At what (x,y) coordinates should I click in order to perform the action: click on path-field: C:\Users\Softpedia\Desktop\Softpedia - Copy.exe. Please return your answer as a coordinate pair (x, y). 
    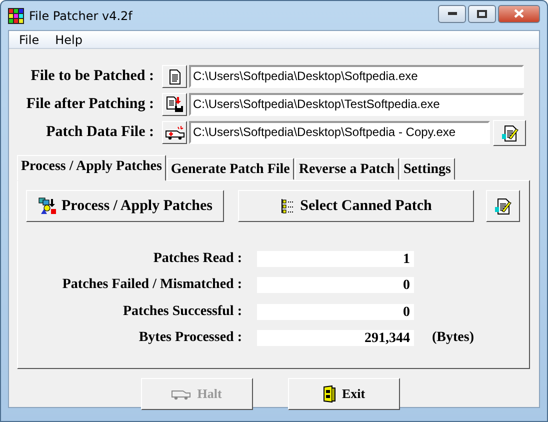
    Looking at the image, I should click on (339, 132).